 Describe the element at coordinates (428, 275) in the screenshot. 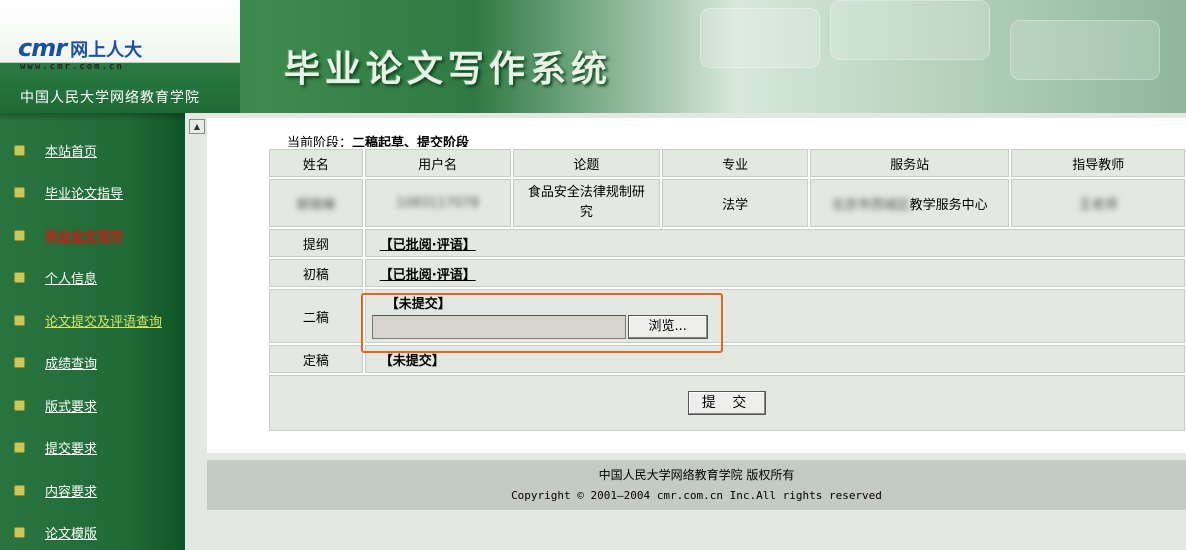

I see `first-draft-review-link: 【已批阅·评语】` at that location.